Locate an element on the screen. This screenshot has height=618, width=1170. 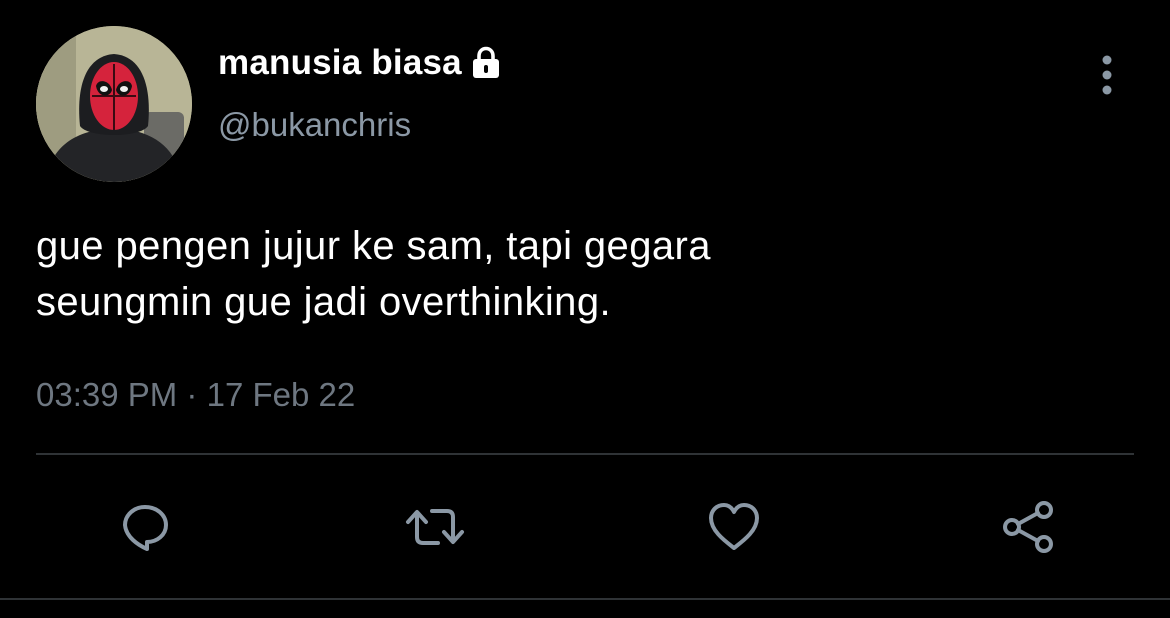
tweet-date: 17 Feb 22 is located at coordinates (281, 394).